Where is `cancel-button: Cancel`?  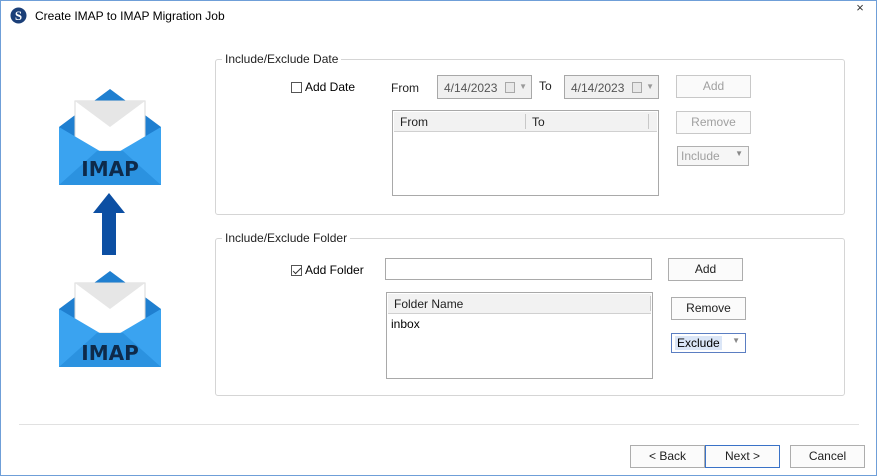 cancel-button: Cancel is located at coordinates (827, 456).